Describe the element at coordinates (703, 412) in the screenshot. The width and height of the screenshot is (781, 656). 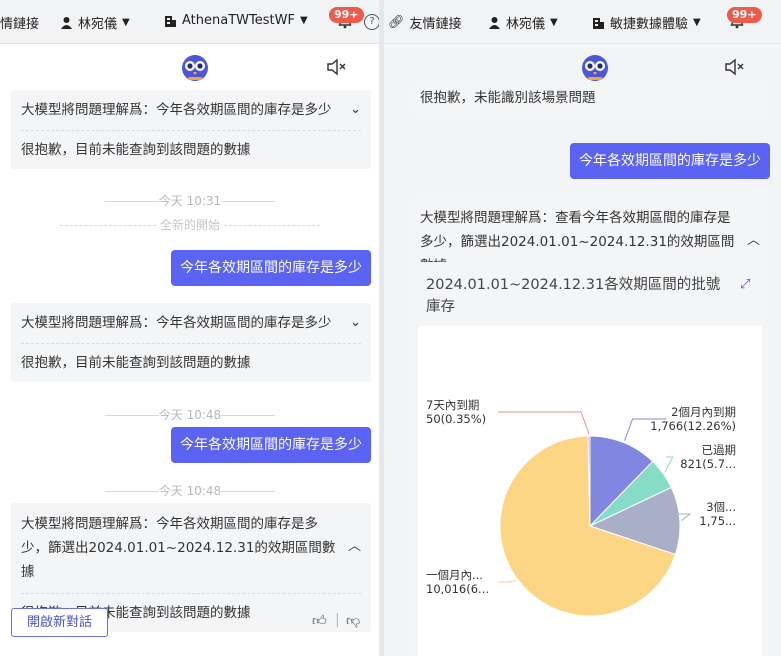
I see `slice-label-name: 2個月內到期` at that location.